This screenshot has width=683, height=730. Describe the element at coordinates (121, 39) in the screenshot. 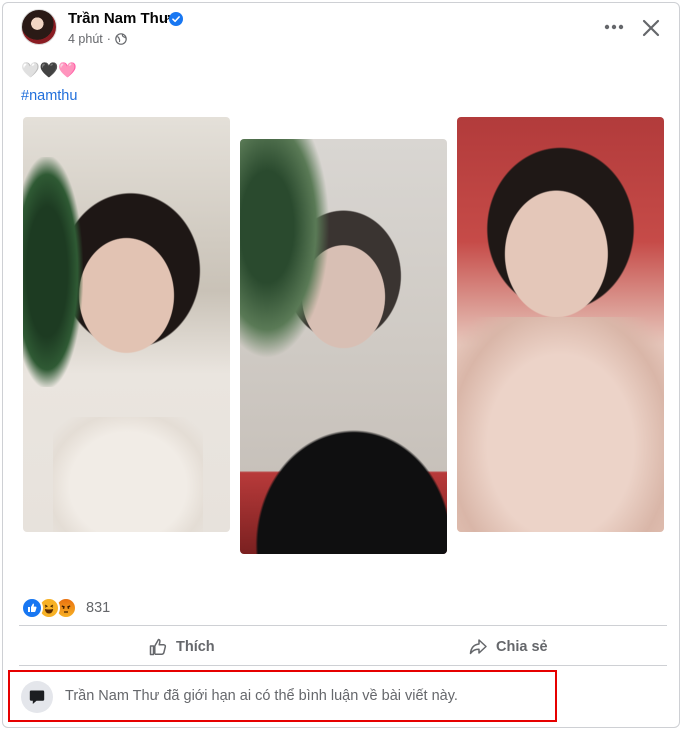

I see `globe-icon` at that location.